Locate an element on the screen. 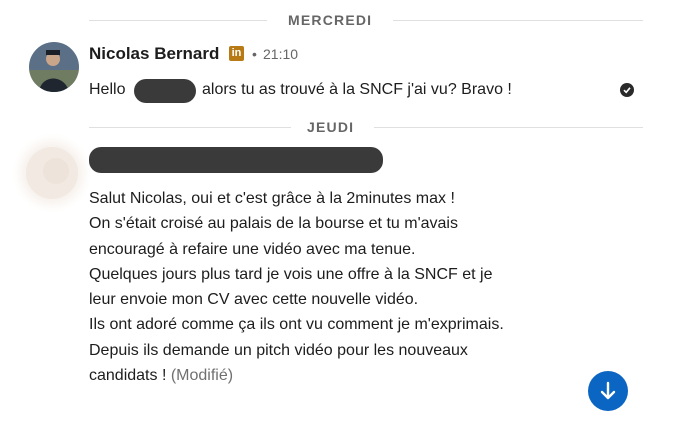 This screenshot has width=676, height=435. date-divider-label: JEUDI is located at coordinates (331, 127).